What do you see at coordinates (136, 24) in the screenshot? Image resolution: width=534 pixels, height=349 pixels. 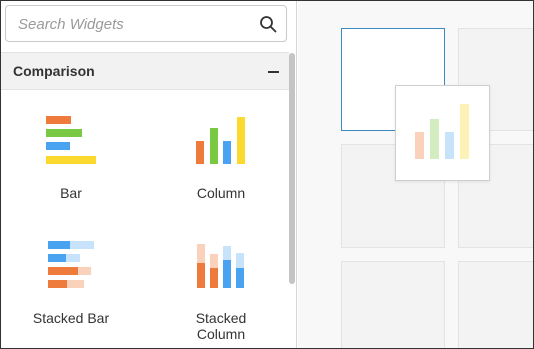 I see `search-input` at bounding box center [136, 24].